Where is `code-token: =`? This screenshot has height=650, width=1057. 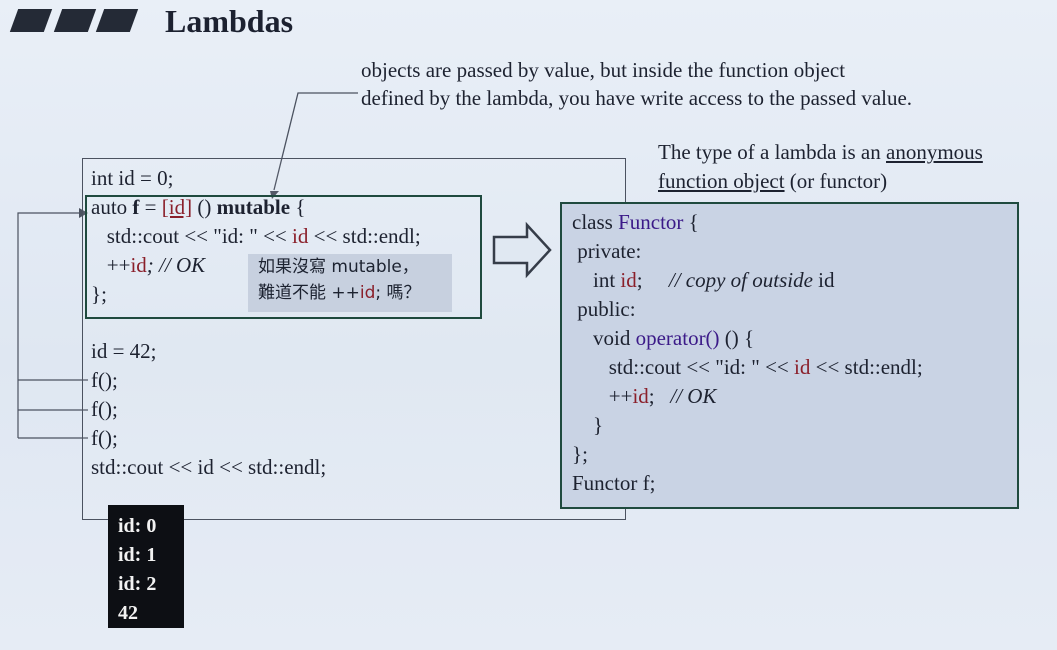 code-token: = is located at coordinates (150, 207).